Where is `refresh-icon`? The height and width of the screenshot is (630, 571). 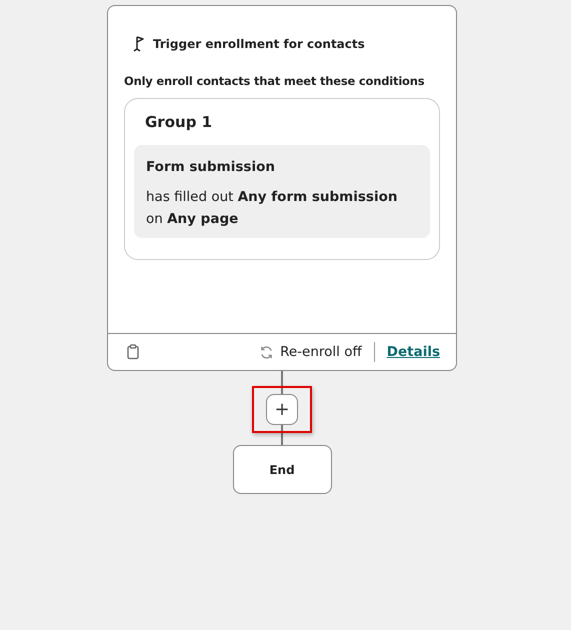
refresh-icon is located at coordinates (266, 352).